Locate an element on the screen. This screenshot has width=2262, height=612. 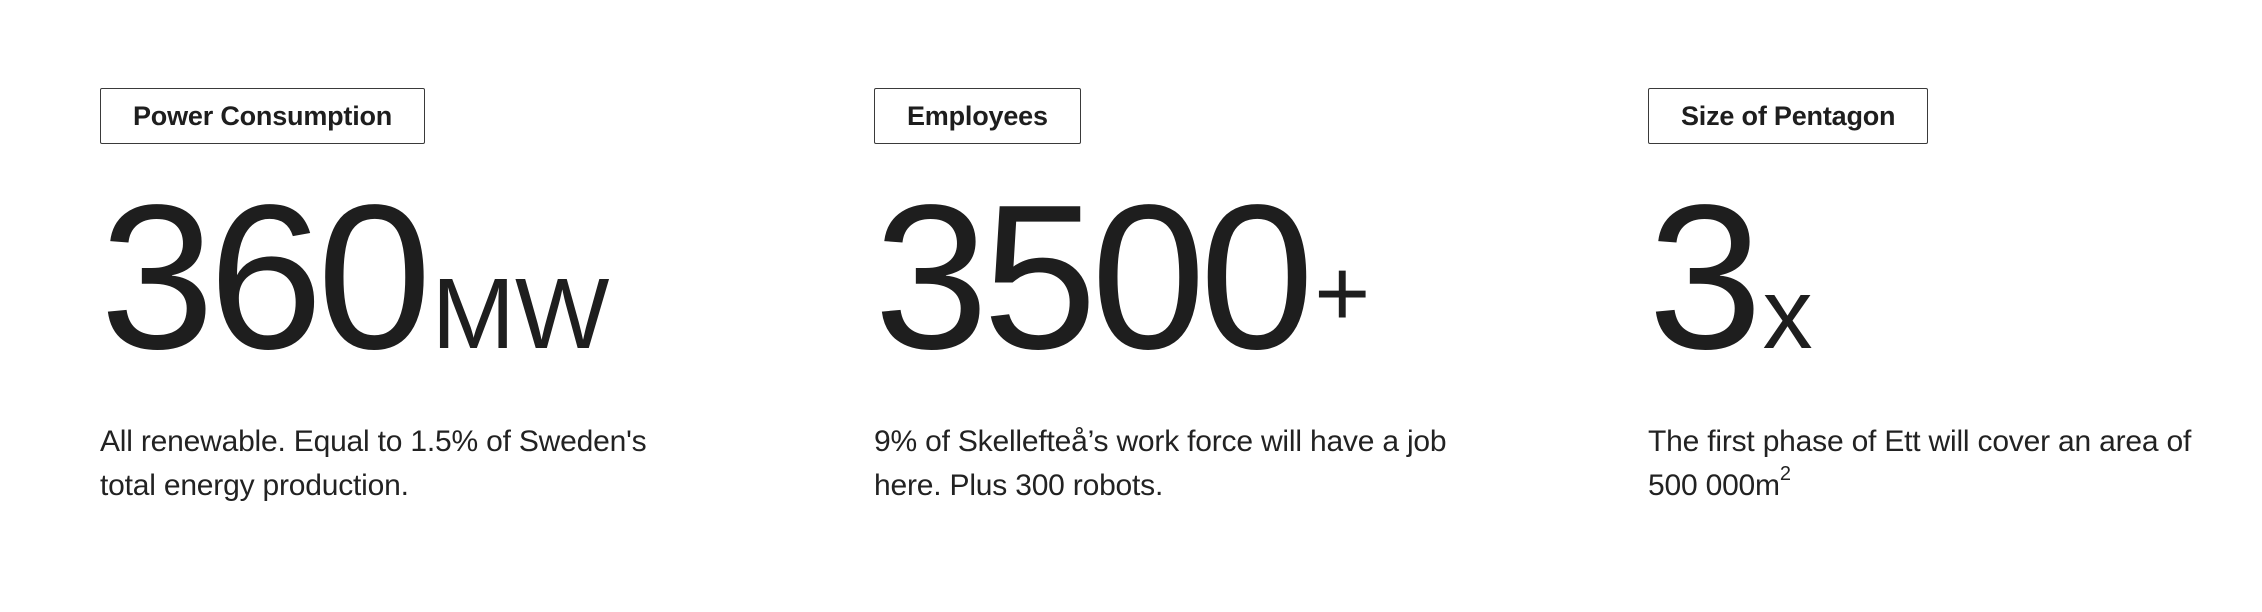
stat-unit: + is located at coordinates (1342, 293).